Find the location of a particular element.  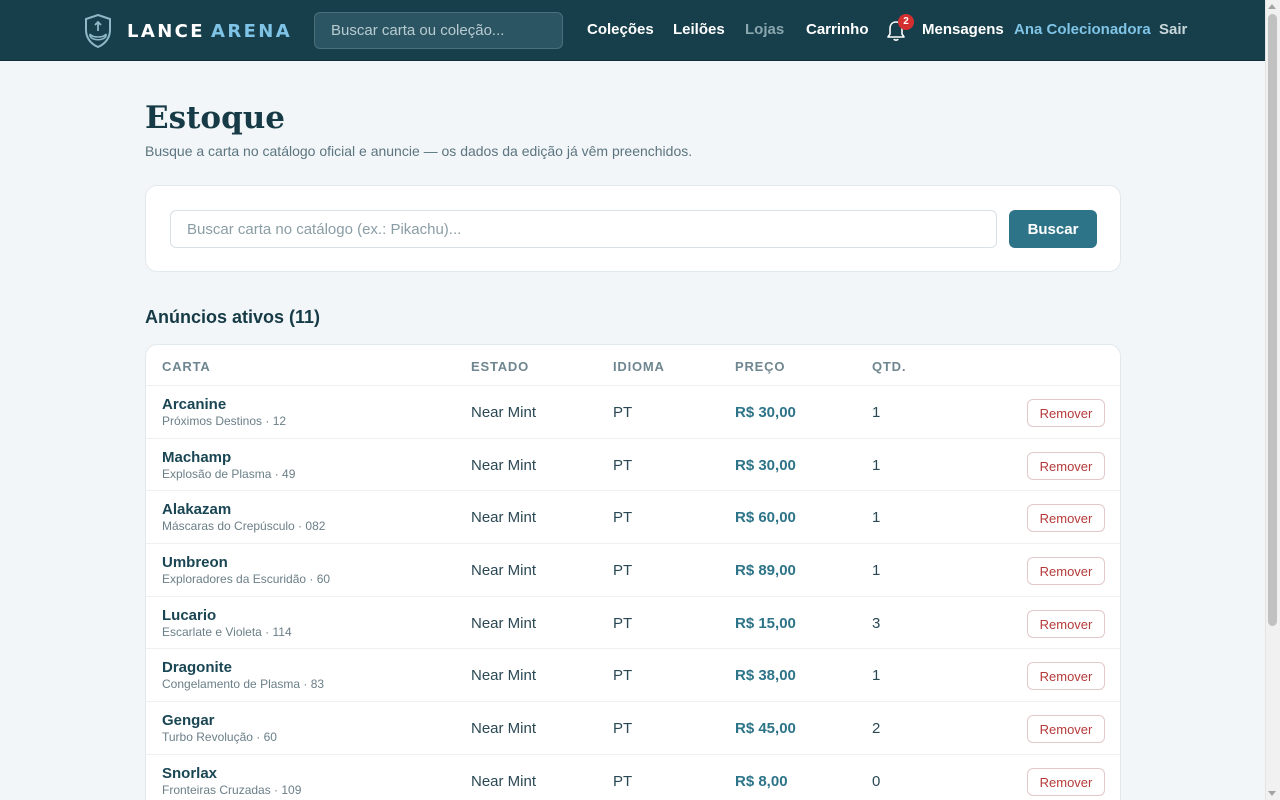

active-listings-title: Anúncios ativos (11) is located at coordinates (233, 317).